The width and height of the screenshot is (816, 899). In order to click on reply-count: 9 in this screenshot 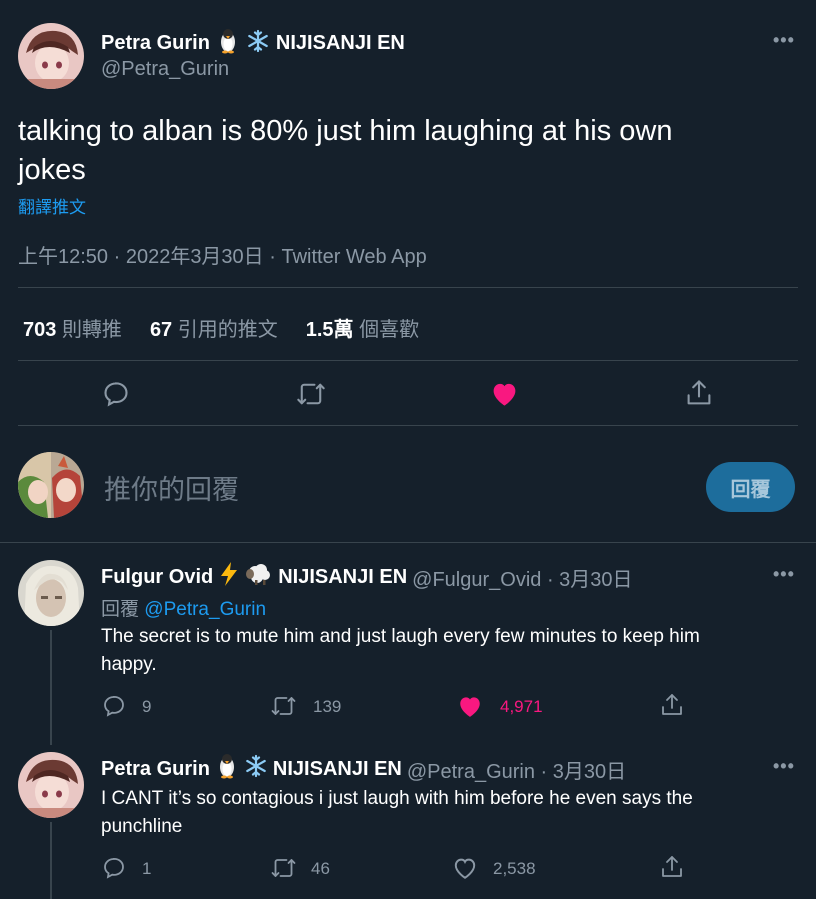, I will do `click(147, 706)`.